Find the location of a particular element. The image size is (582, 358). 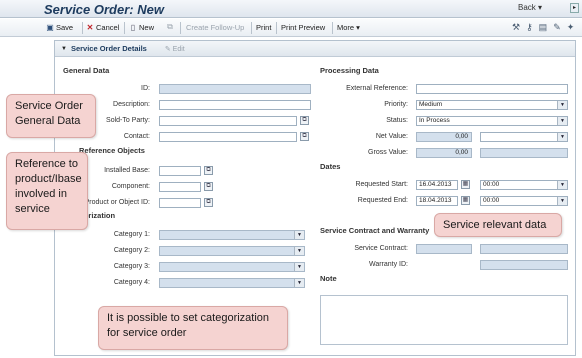

processing-data-title: Processing Data is located at coordinates (349, 70).